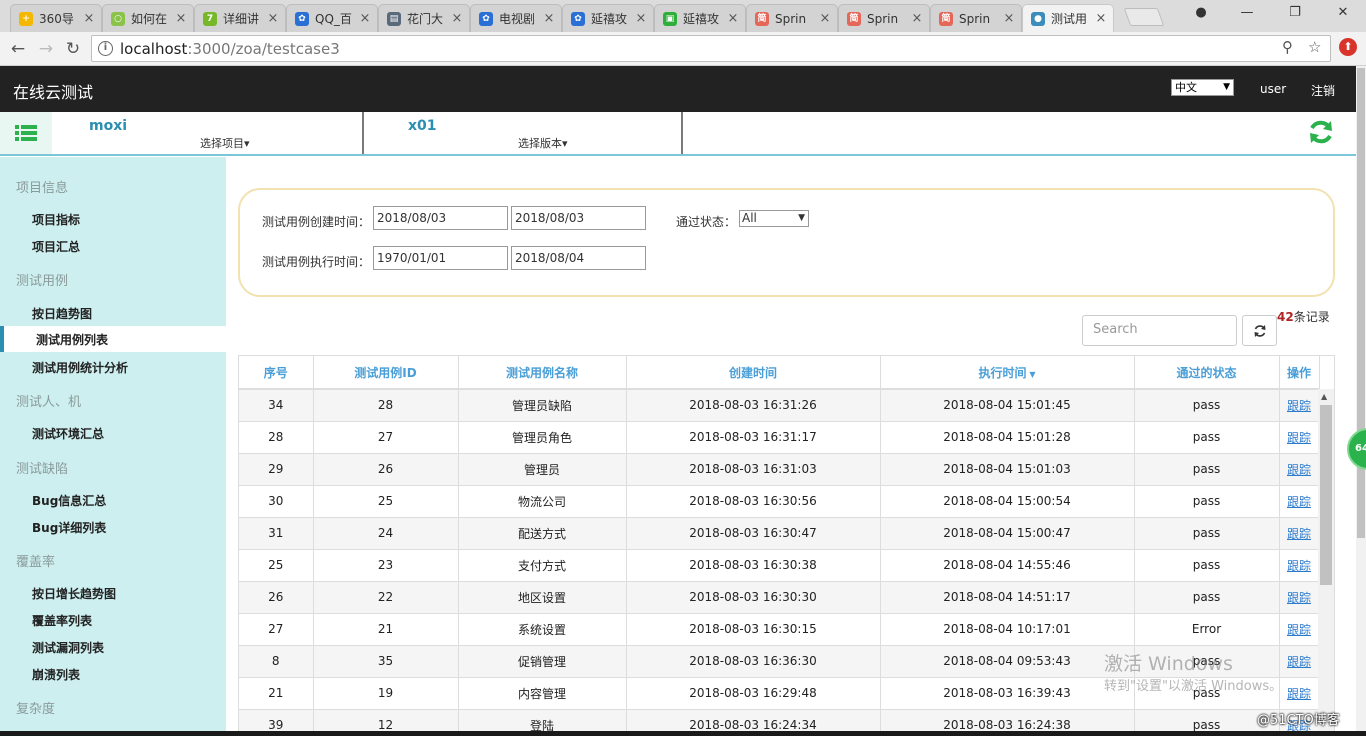 This screenshot has width=1366, height=736. What do you see at coordinates (42, 279) in the screenshot?
I see `sidebar-group-testcases: 测试用例` at bounding box center [42, 279].